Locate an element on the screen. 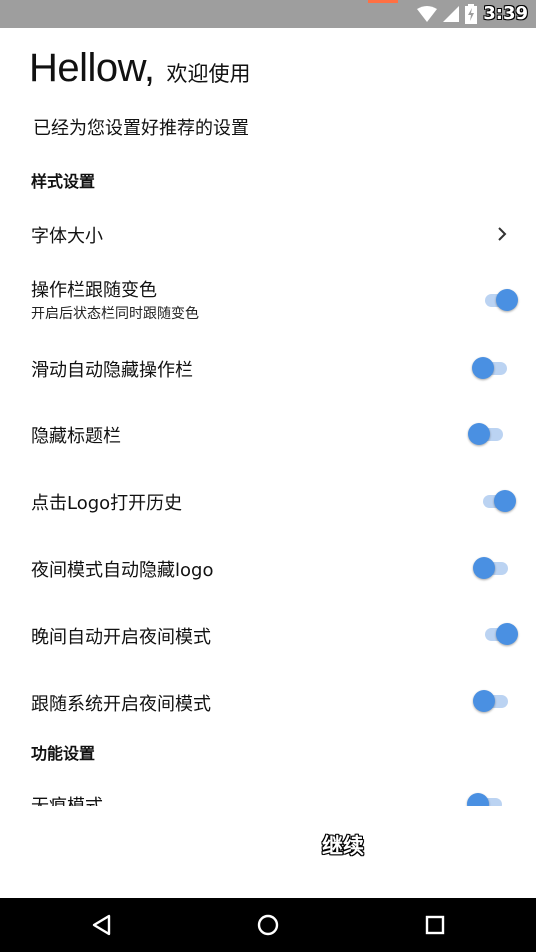  night-hide-logo-switch is located at coordinates (493, 568).